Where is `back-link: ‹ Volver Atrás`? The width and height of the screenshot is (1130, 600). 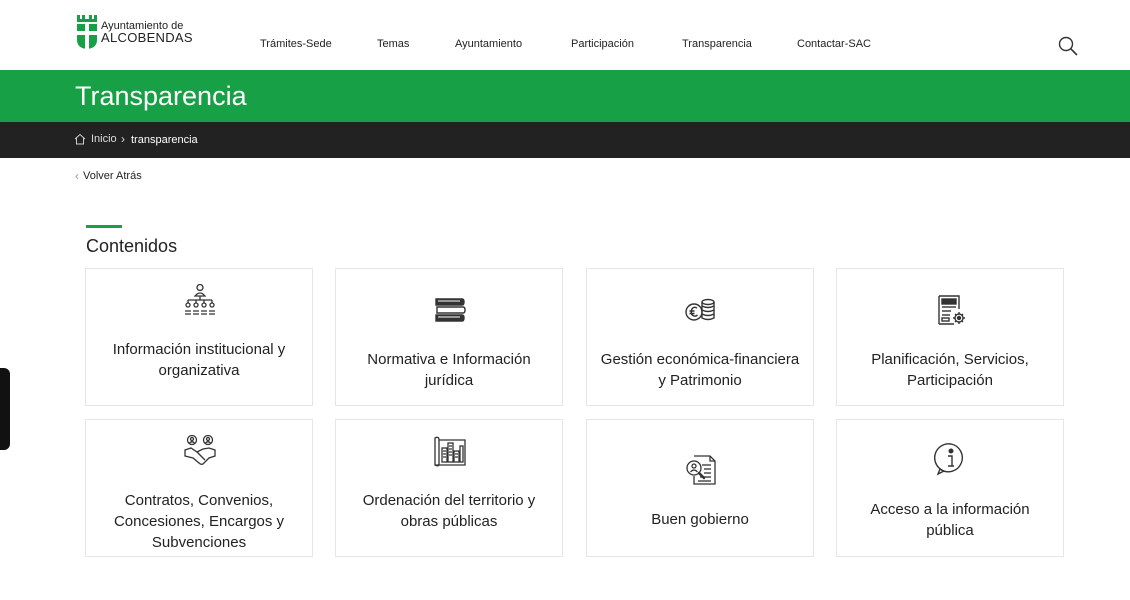 back-link: ‹ Volver Atrás is located at coordinates (108, 176).